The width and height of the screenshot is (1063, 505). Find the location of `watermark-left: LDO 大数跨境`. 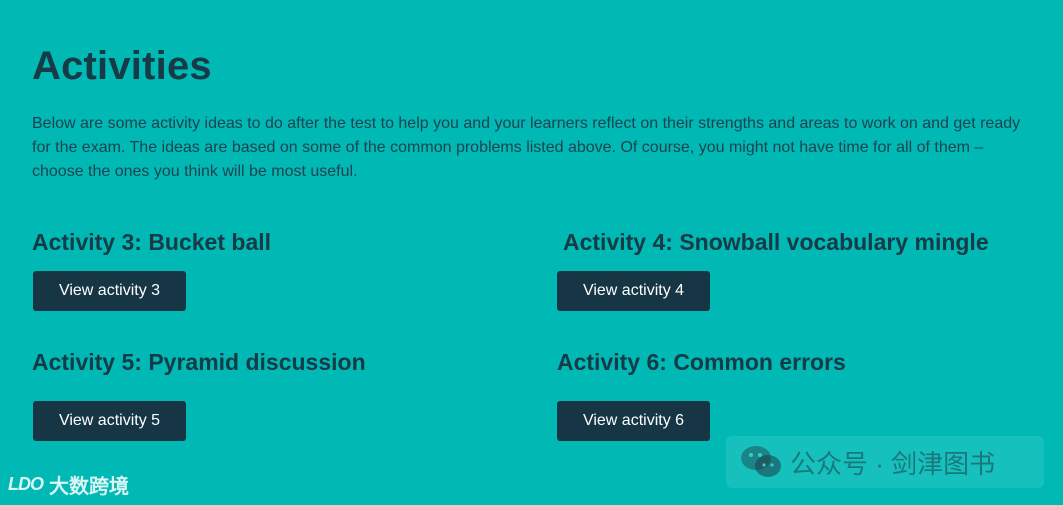

watermark-left: LDO 大数跨境 is located at coordinates (68, 484).